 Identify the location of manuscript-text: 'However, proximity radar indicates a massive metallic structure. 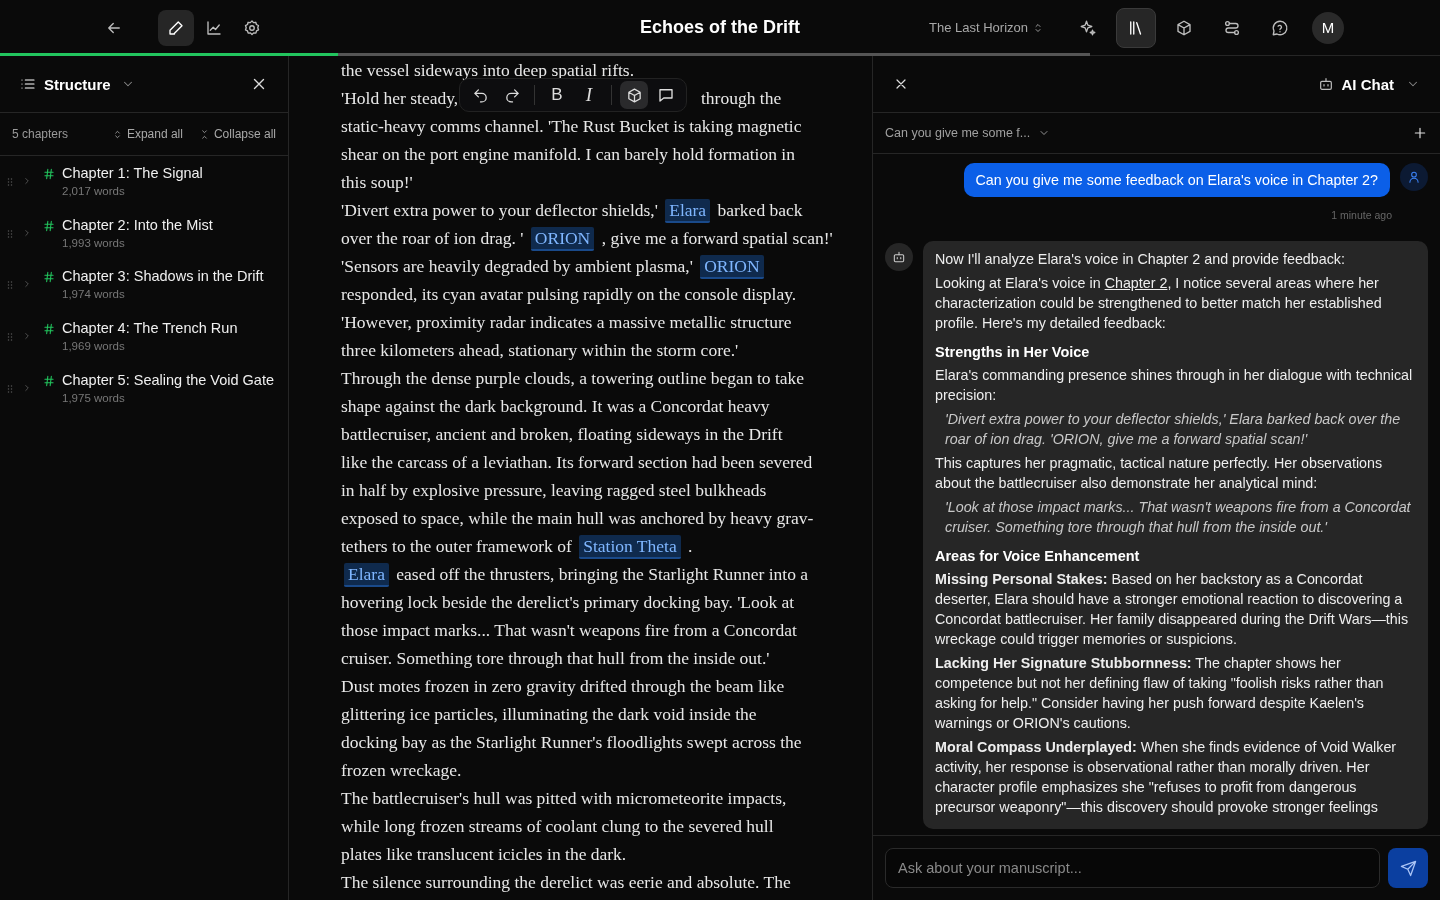
(566, 322).